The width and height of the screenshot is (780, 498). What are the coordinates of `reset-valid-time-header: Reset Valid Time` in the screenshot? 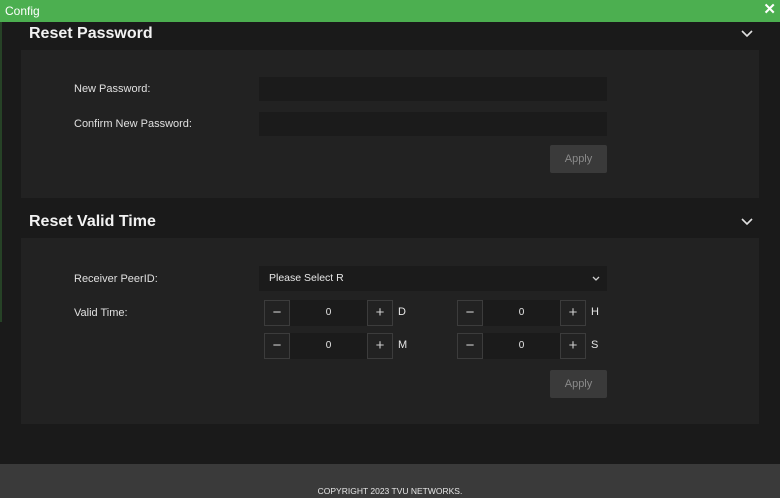 It's located at (390, 224).